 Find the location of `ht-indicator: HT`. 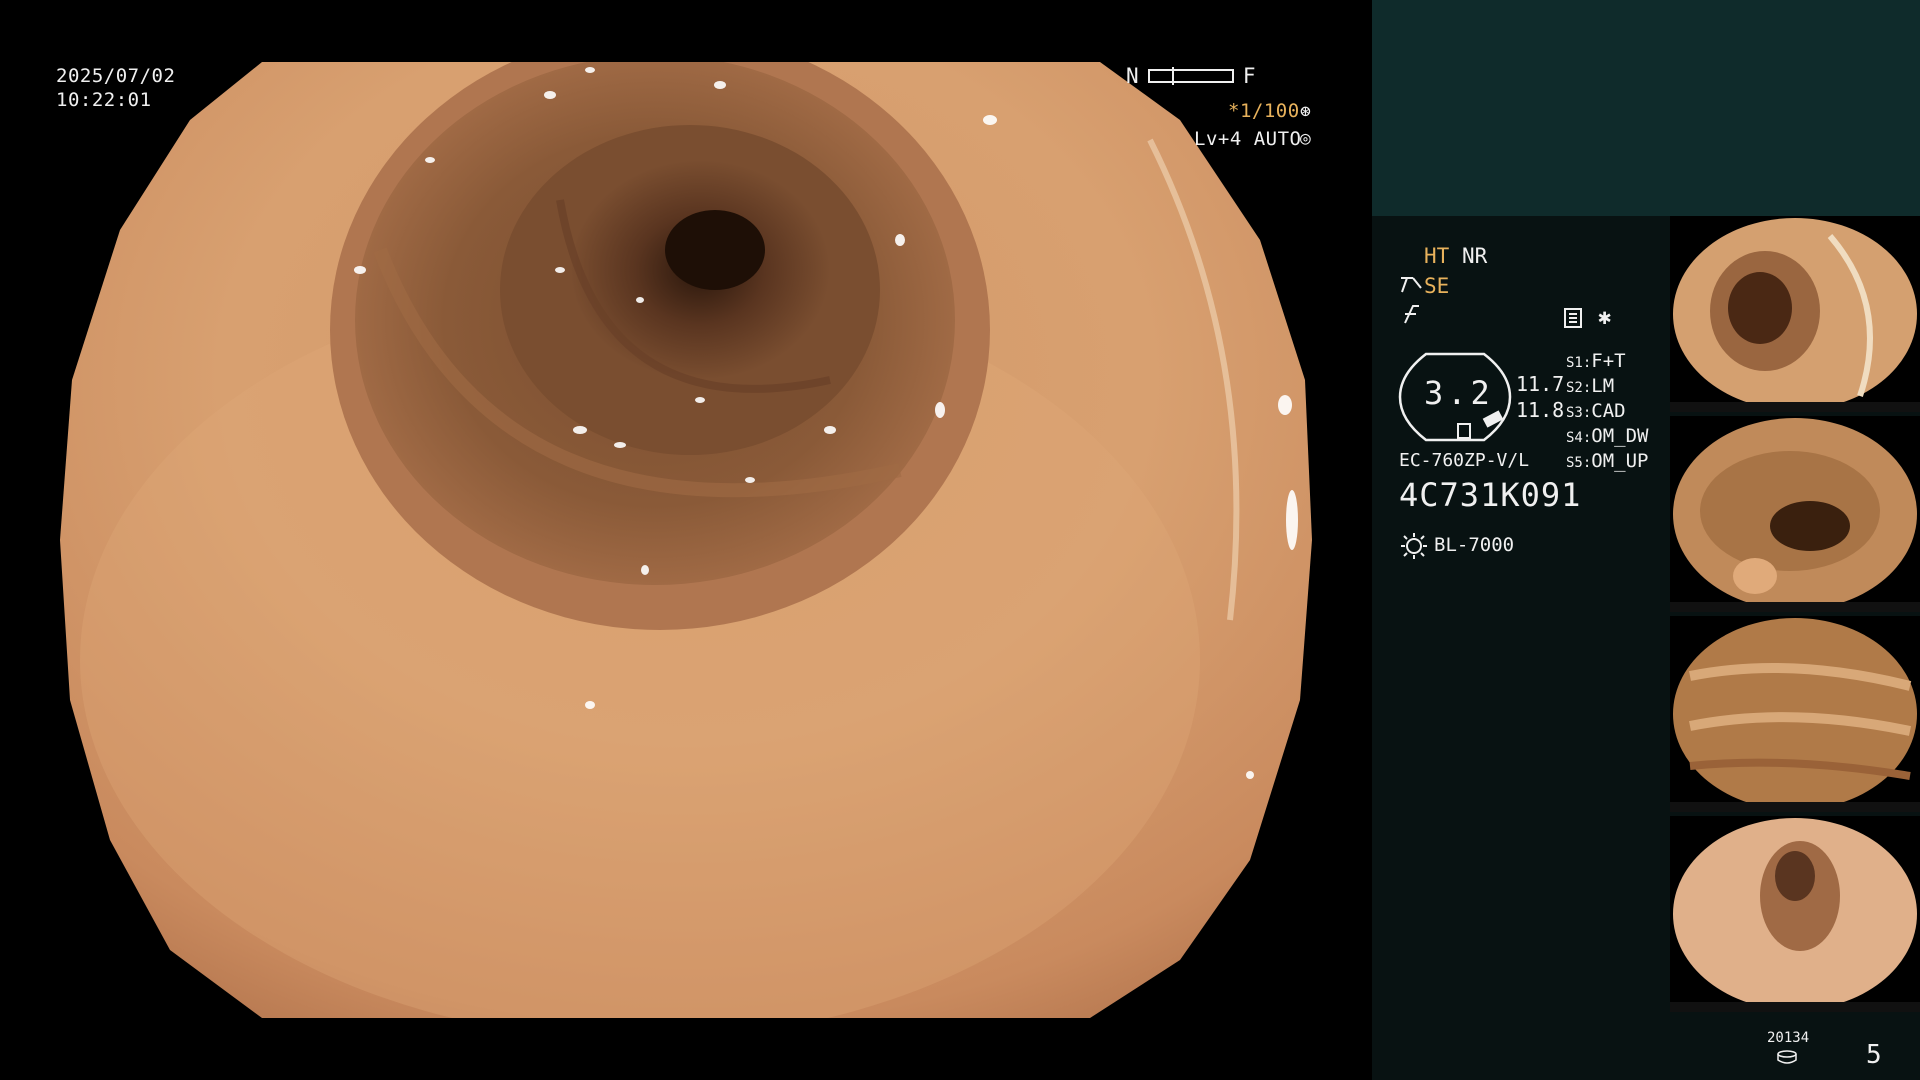

ht-indicator: HT is located at coordinates (1437, 256).